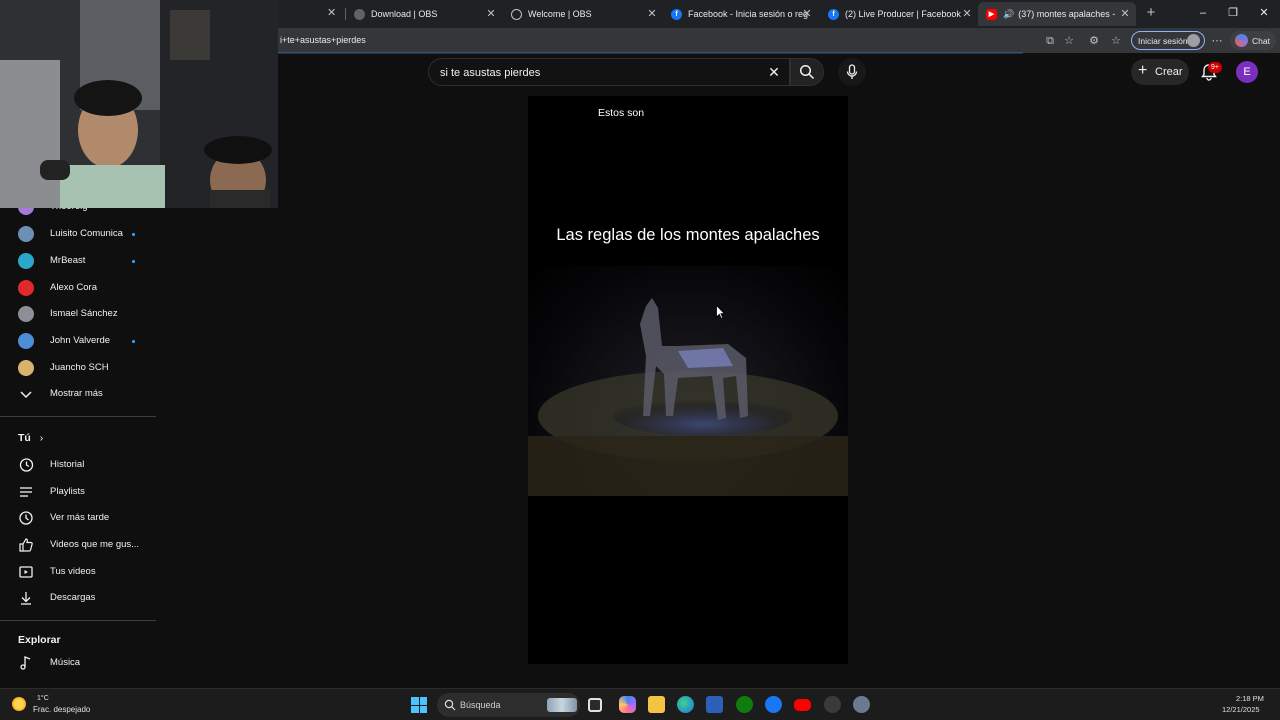 This screenshot has height=720, width=1280. Describe the element at coordinates (39, 640) in the screenshot. I see `explore-section-heading: Explorar` at that location.